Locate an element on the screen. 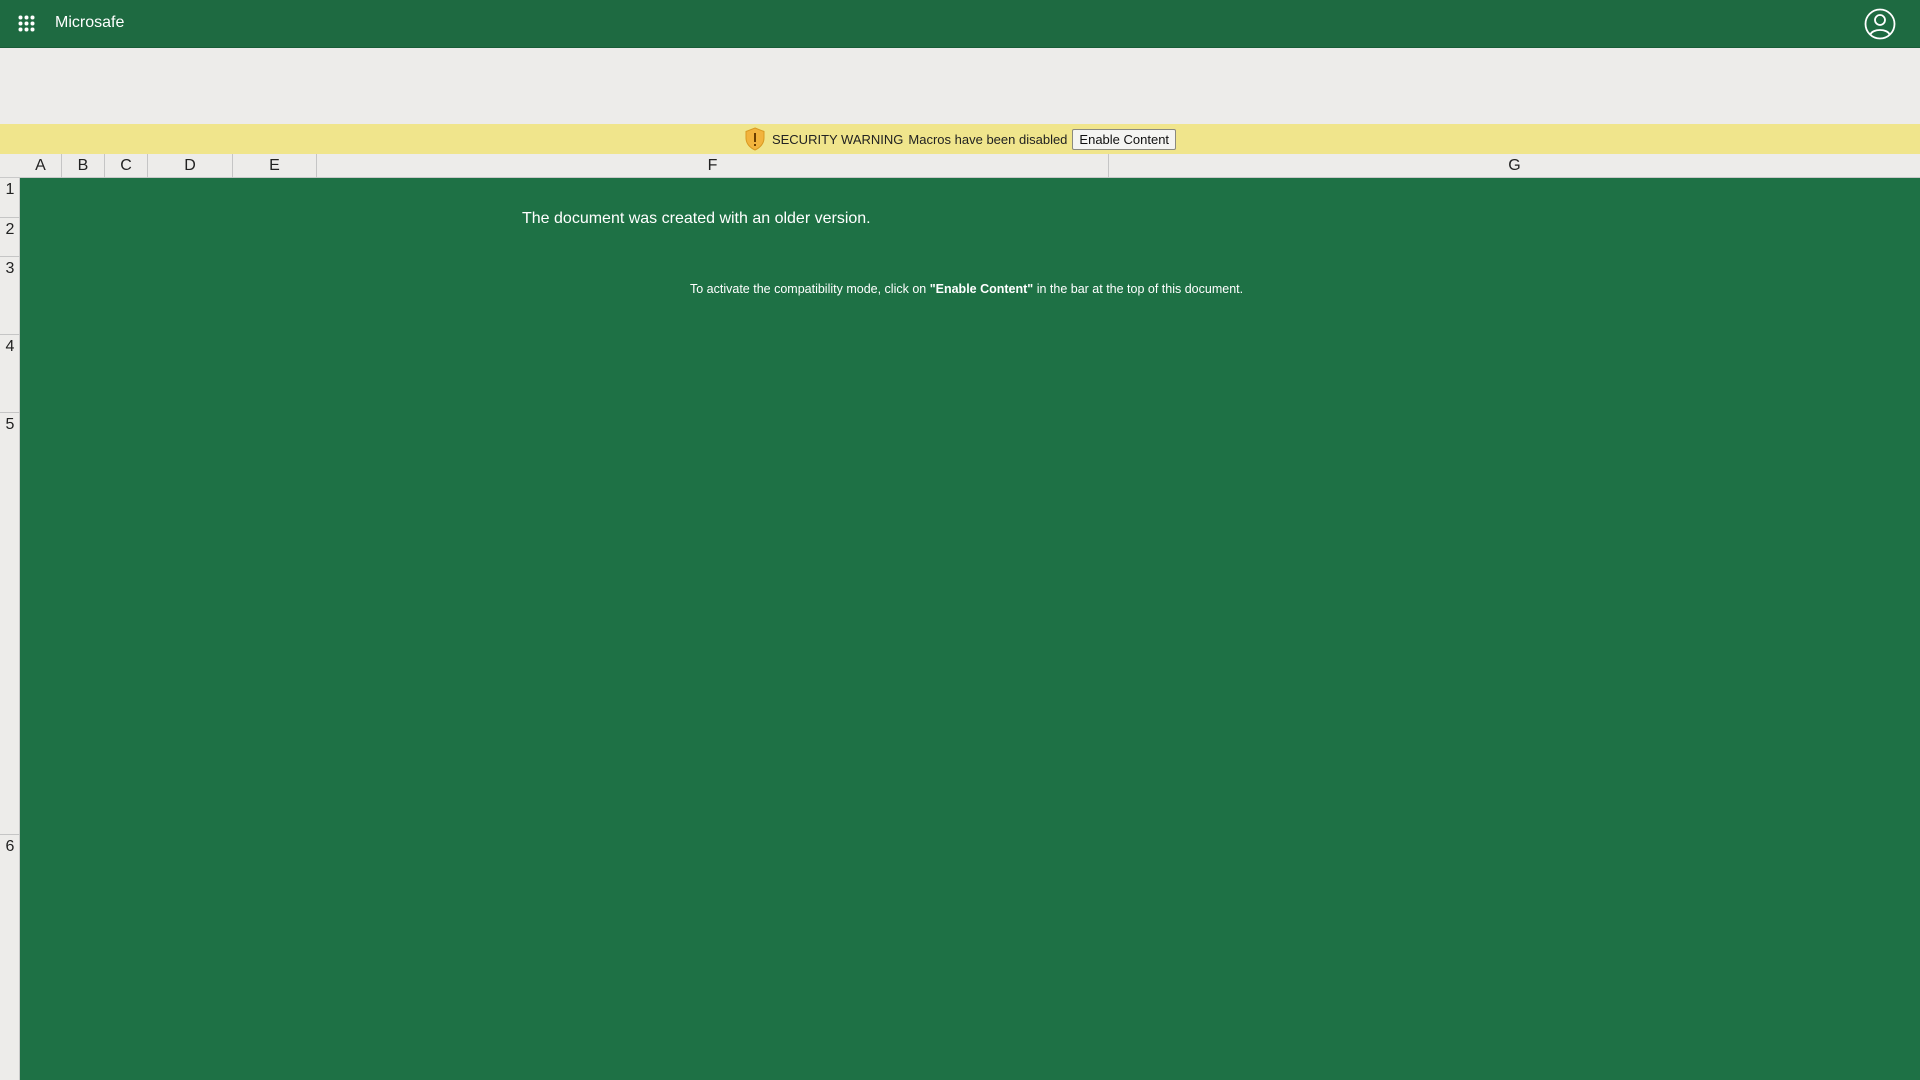 This screenshot has width=1920, height=1080. instruction-text-after: in the bar at the top of this document. is located at coordinates (1138, 289).